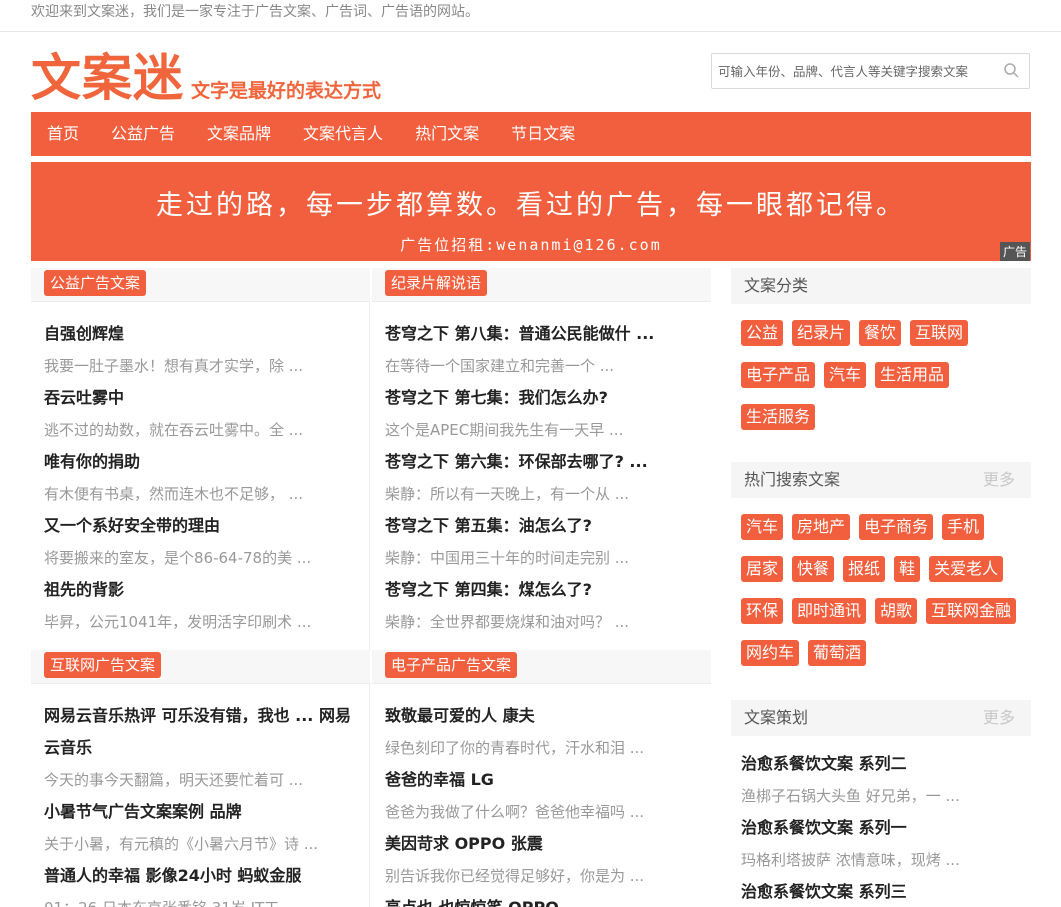 The height and width of the screenshot is (907, 1061). I want to click on item-title: 网易云音乐热评 可乐没有错，我也 ... 网易云音乐, so click(200, 732).